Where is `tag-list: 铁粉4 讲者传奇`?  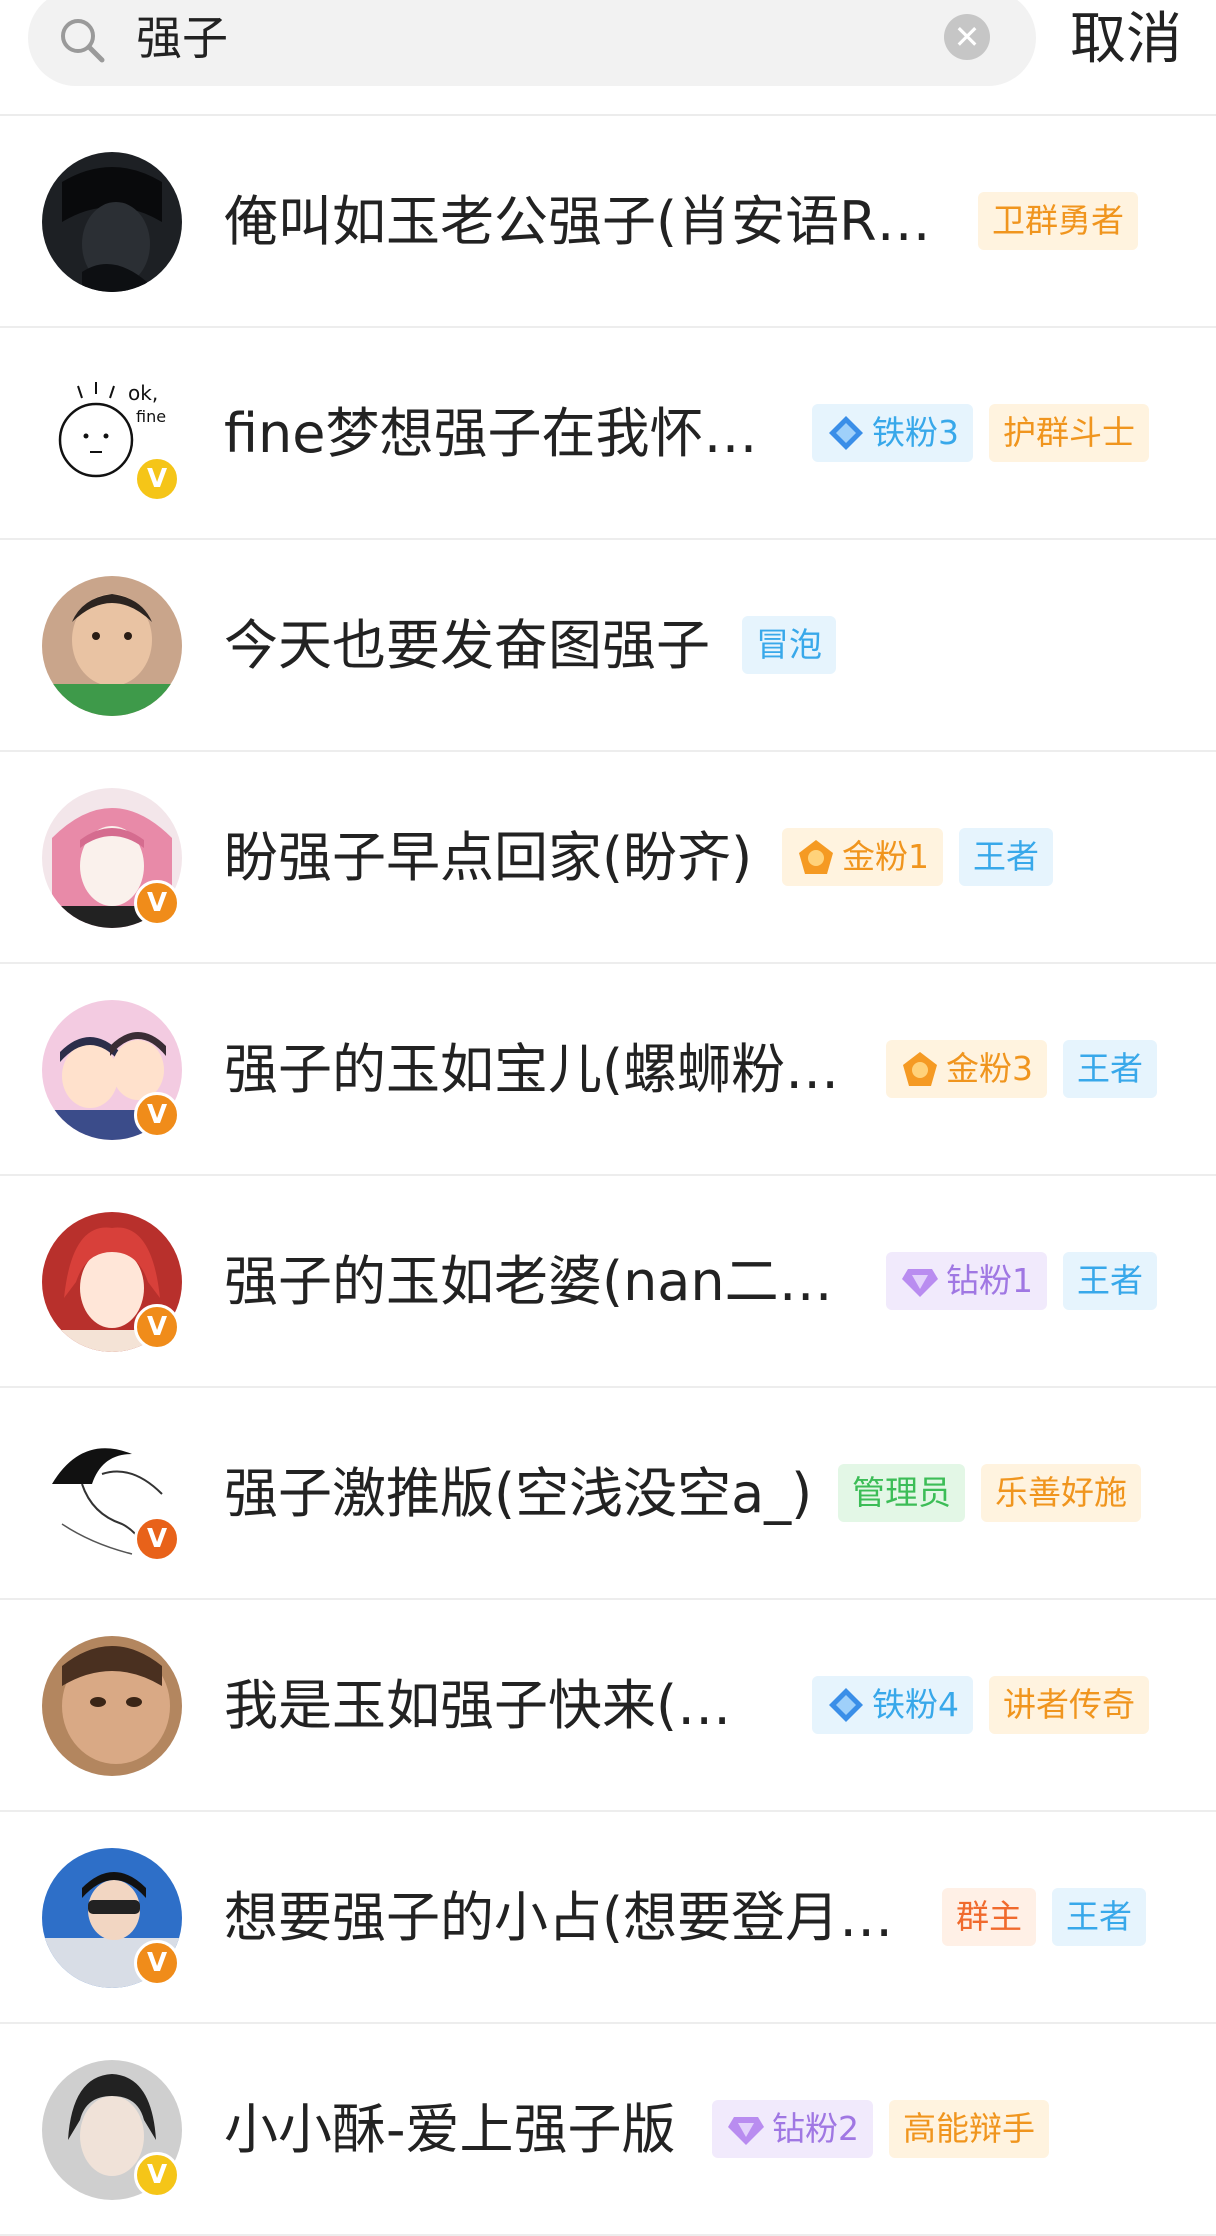
tag-list: 铁粉4 讲者传奇 is located at coordinates (988, 1705).